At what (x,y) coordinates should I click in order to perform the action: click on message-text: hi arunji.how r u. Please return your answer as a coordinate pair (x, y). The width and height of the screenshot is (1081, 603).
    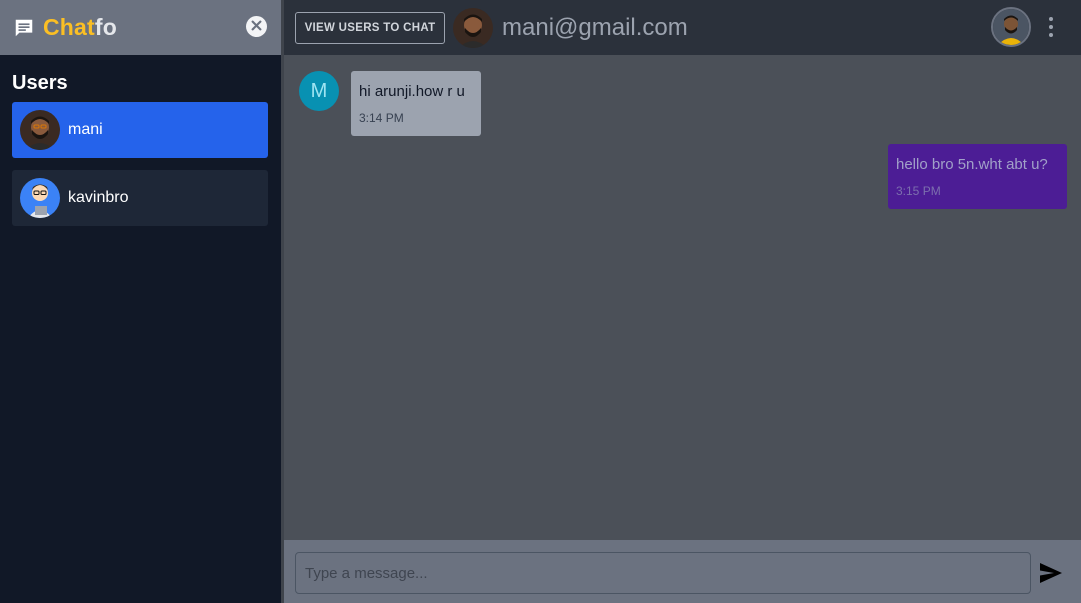
    Looking at the image, I should click on (412, 91).